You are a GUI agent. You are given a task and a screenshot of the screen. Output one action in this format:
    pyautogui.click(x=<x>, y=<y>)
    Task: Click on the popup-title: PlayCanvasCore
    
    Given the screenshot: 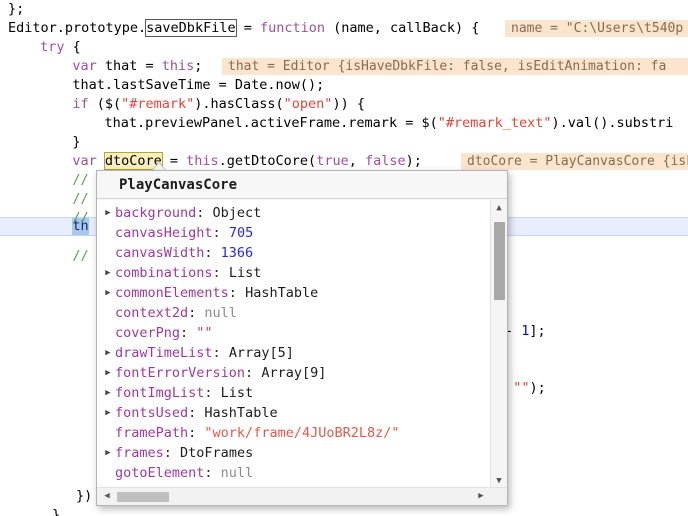 What is the action you would take?
    pyautogui.click(x=302, y=185)
    